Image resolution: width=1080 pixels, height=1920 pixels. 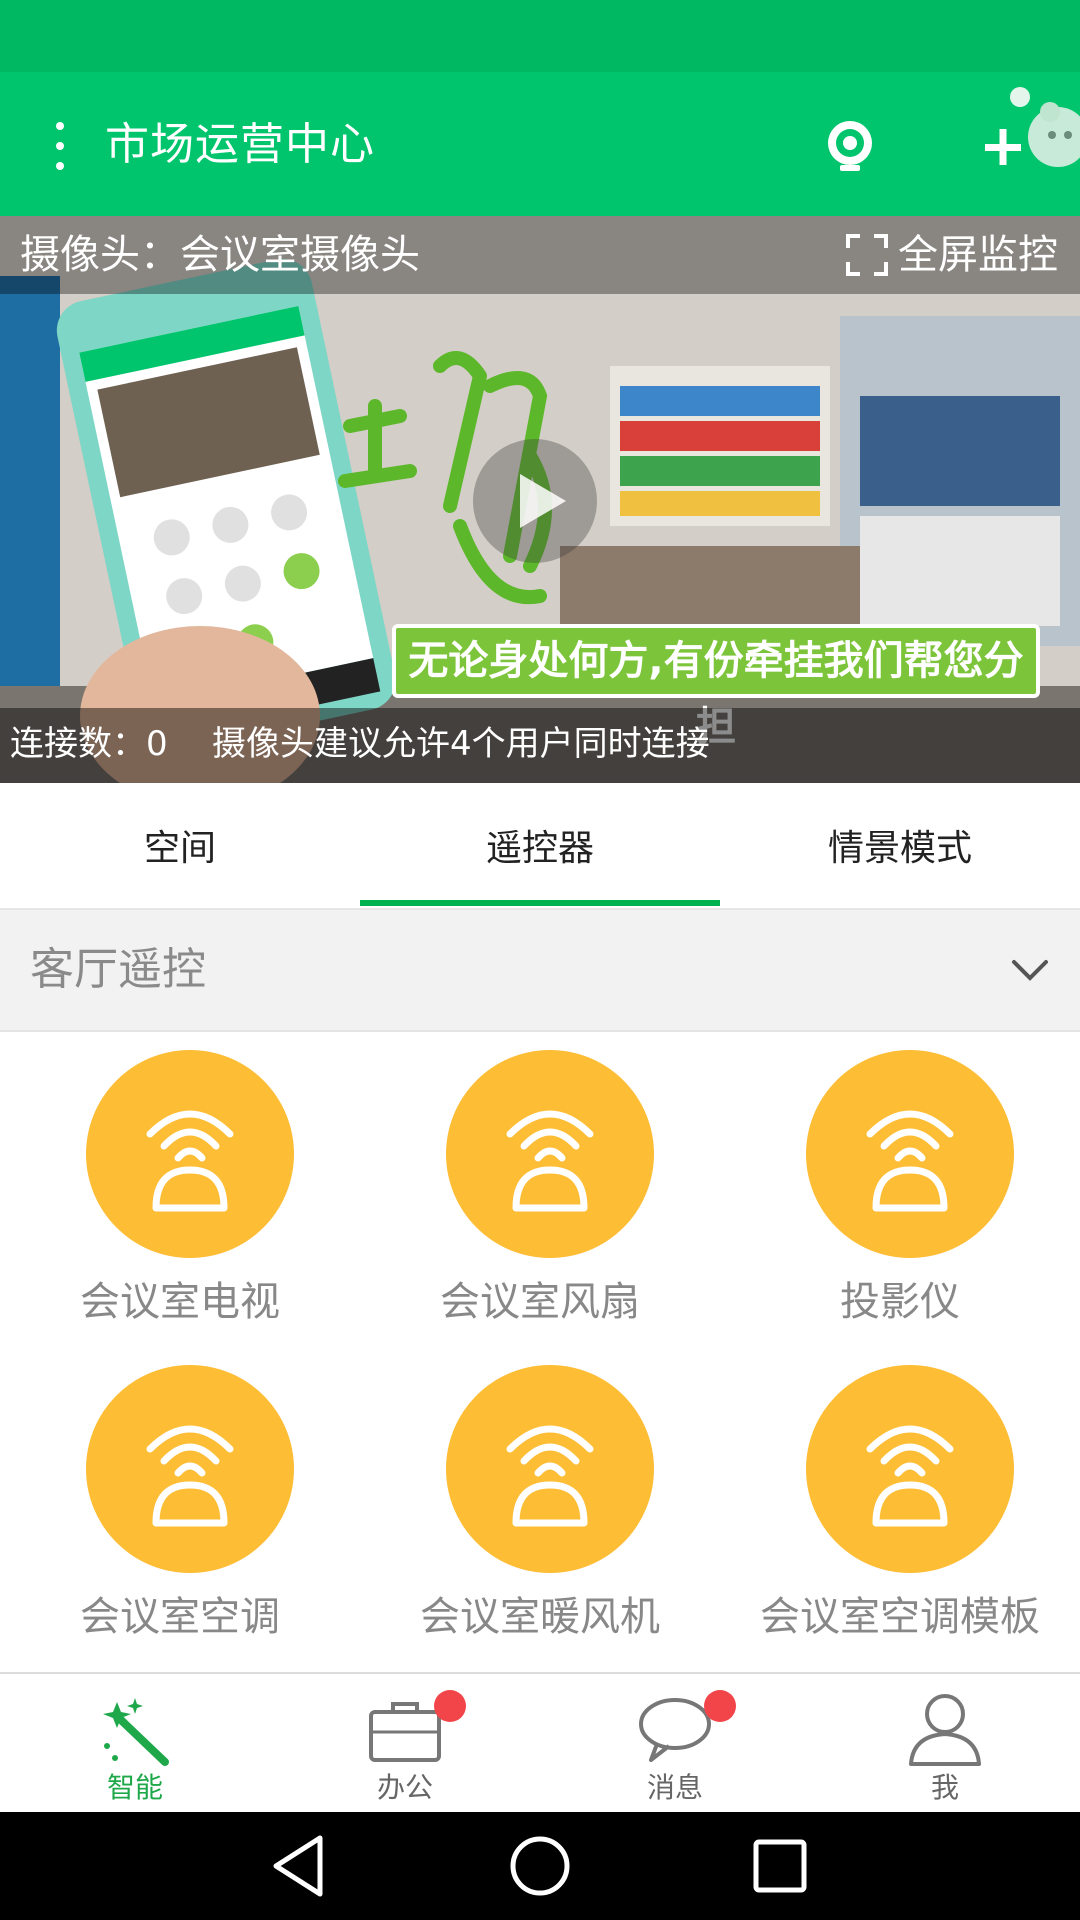 What do you see at coordinates (540, 255) in the screenshot?
I see `camera-header: 摄像头：会议室摄像头 全屏监控` at bounding box center [540, 255].